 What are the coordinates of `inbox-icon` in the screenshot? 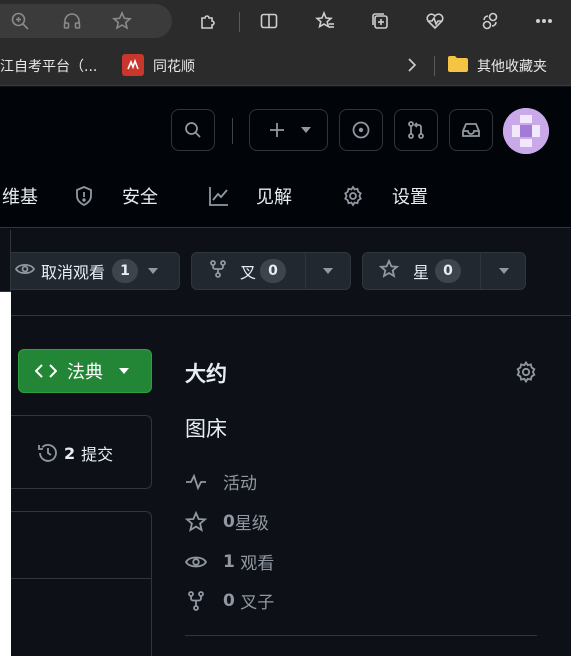 It's located at (471, 130).